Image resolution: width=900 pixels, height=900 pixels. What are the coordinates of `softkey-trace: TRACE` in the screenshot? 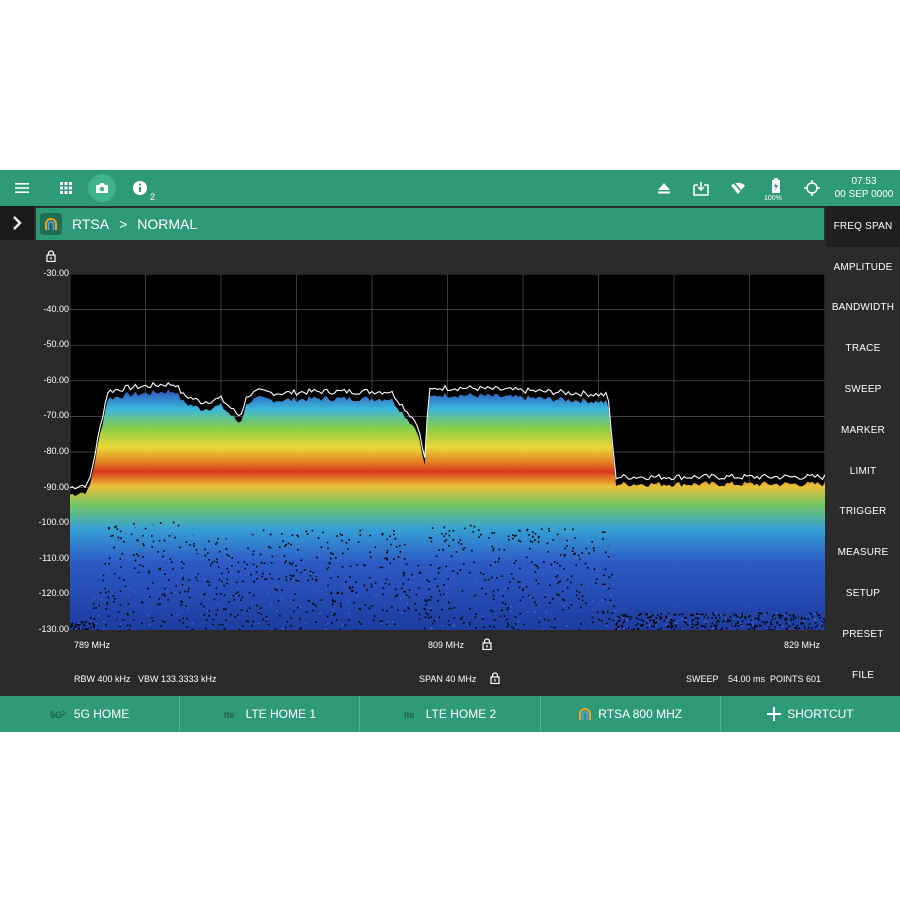 It's located at (863, 348).